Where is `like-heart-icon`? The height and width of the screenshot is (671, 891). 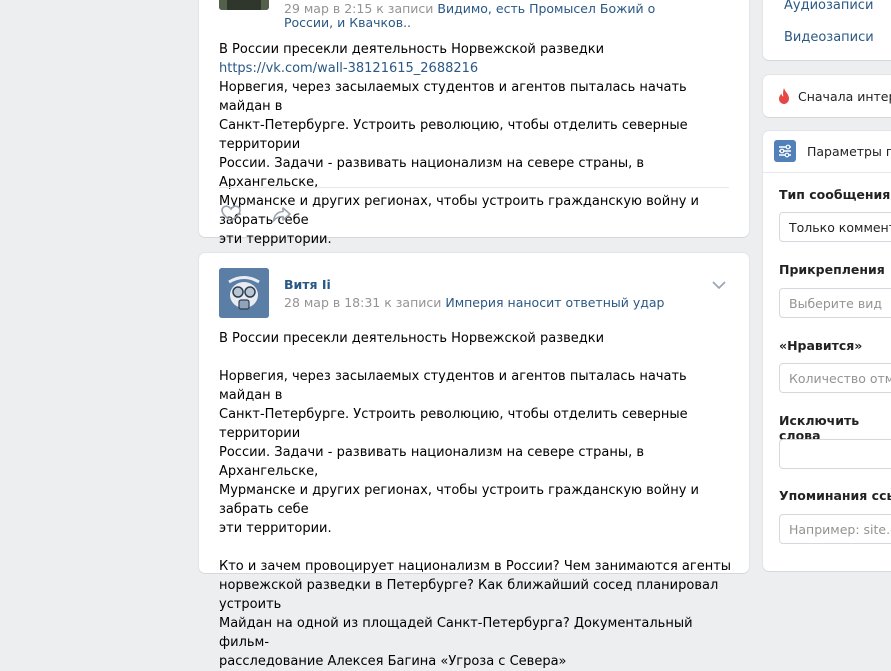 like-heart-icon is located at coordinates (231, 216).